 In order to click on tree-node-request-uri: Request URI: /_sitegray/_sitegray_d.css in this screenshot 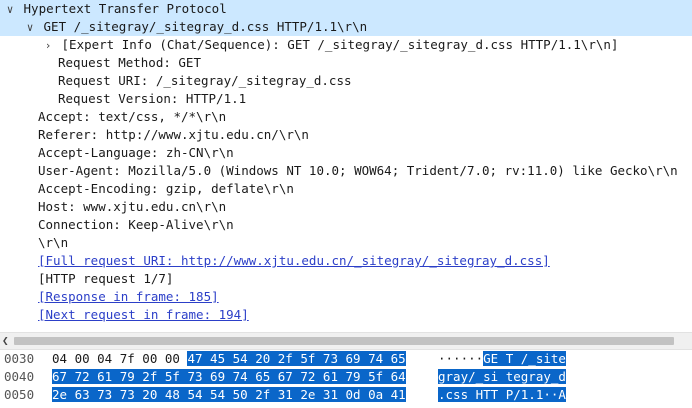, I will do `click(346, 81)`.